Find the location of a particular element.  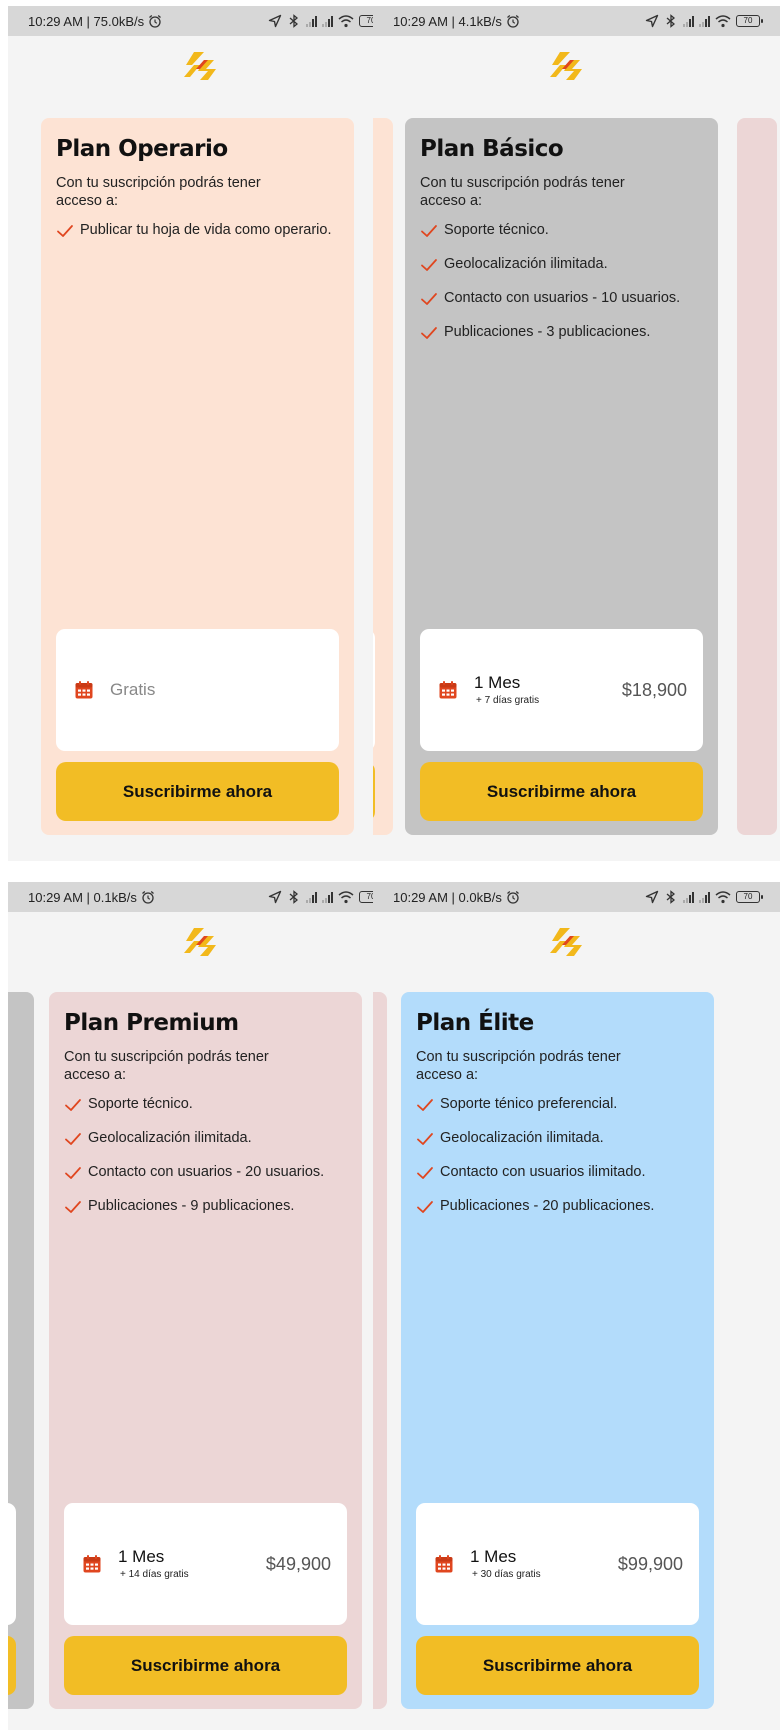

plan-period: 1 Mes + 14 días gratis is located at coordinates (192, 1564).